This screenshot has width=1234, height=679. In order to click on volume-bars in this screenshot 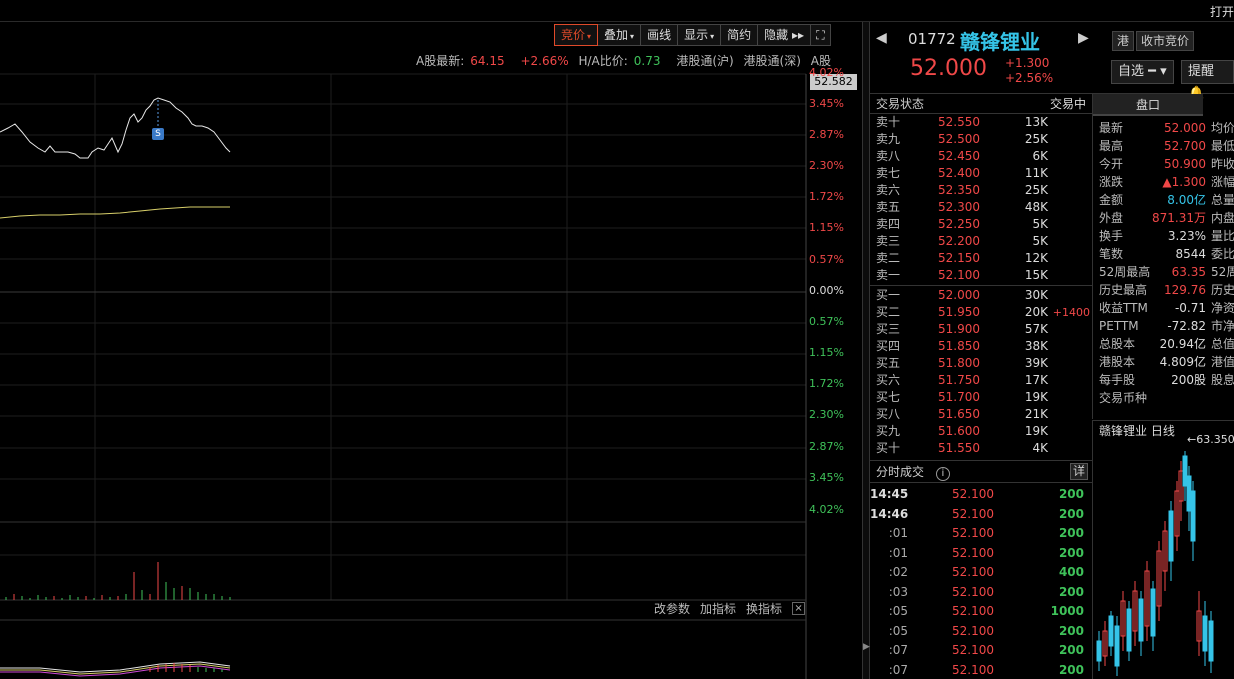, I will do `click(118, 581)`.